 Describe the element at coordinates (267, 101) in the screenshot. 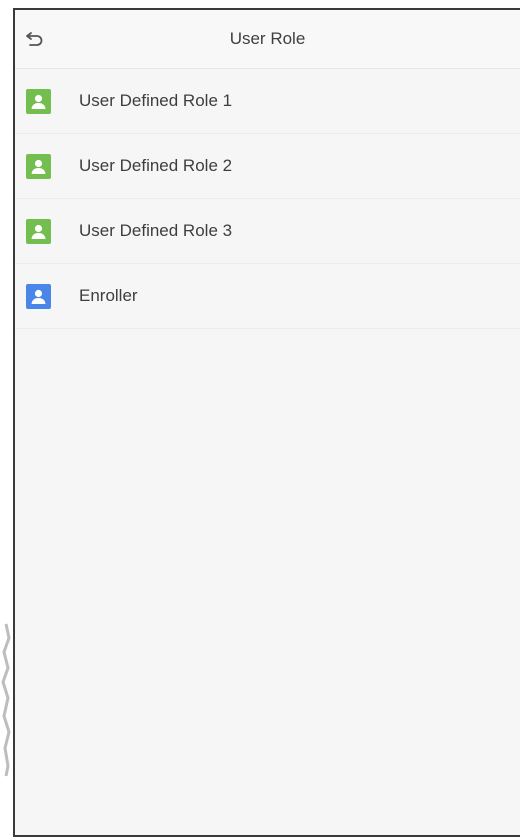

I see `role-item-user-defined-1: User Defined Role 1` at that location.